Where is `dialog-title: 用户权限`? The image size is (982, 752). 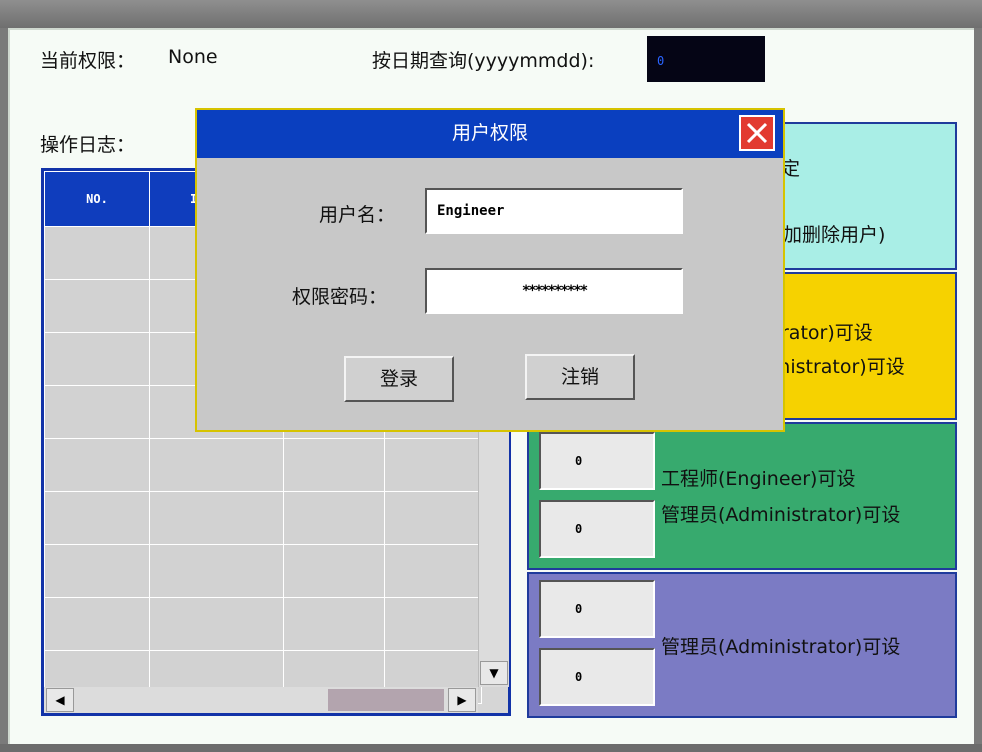 dialog-title: 用户权限 is located at coordinates (490, 134).